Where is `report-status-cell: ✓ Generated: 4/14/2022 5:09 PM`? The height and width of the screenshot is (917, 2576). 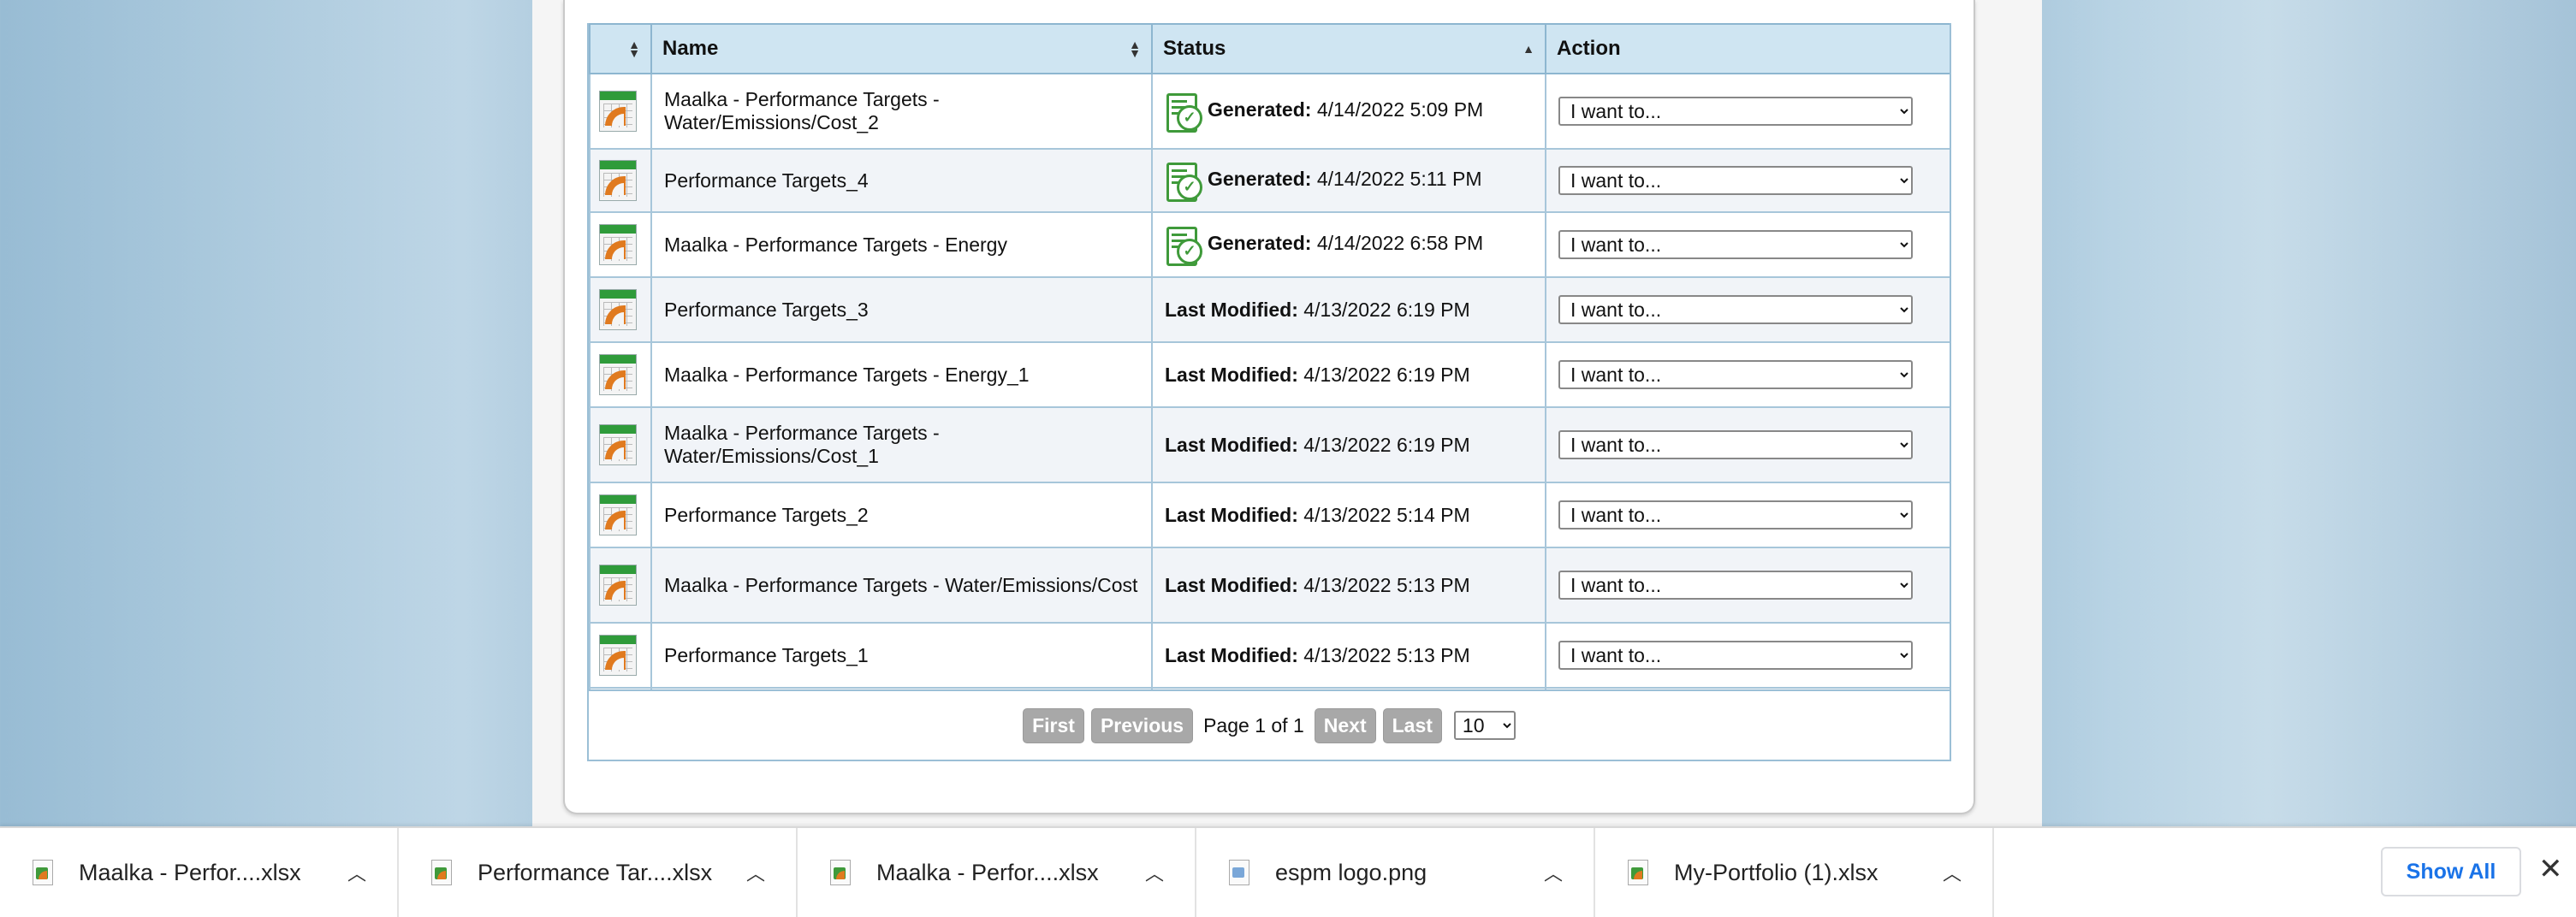
report-status-cell: ✓ Generated: 4/14/2022 5:09 PM is located at coordinates (1348, 112).